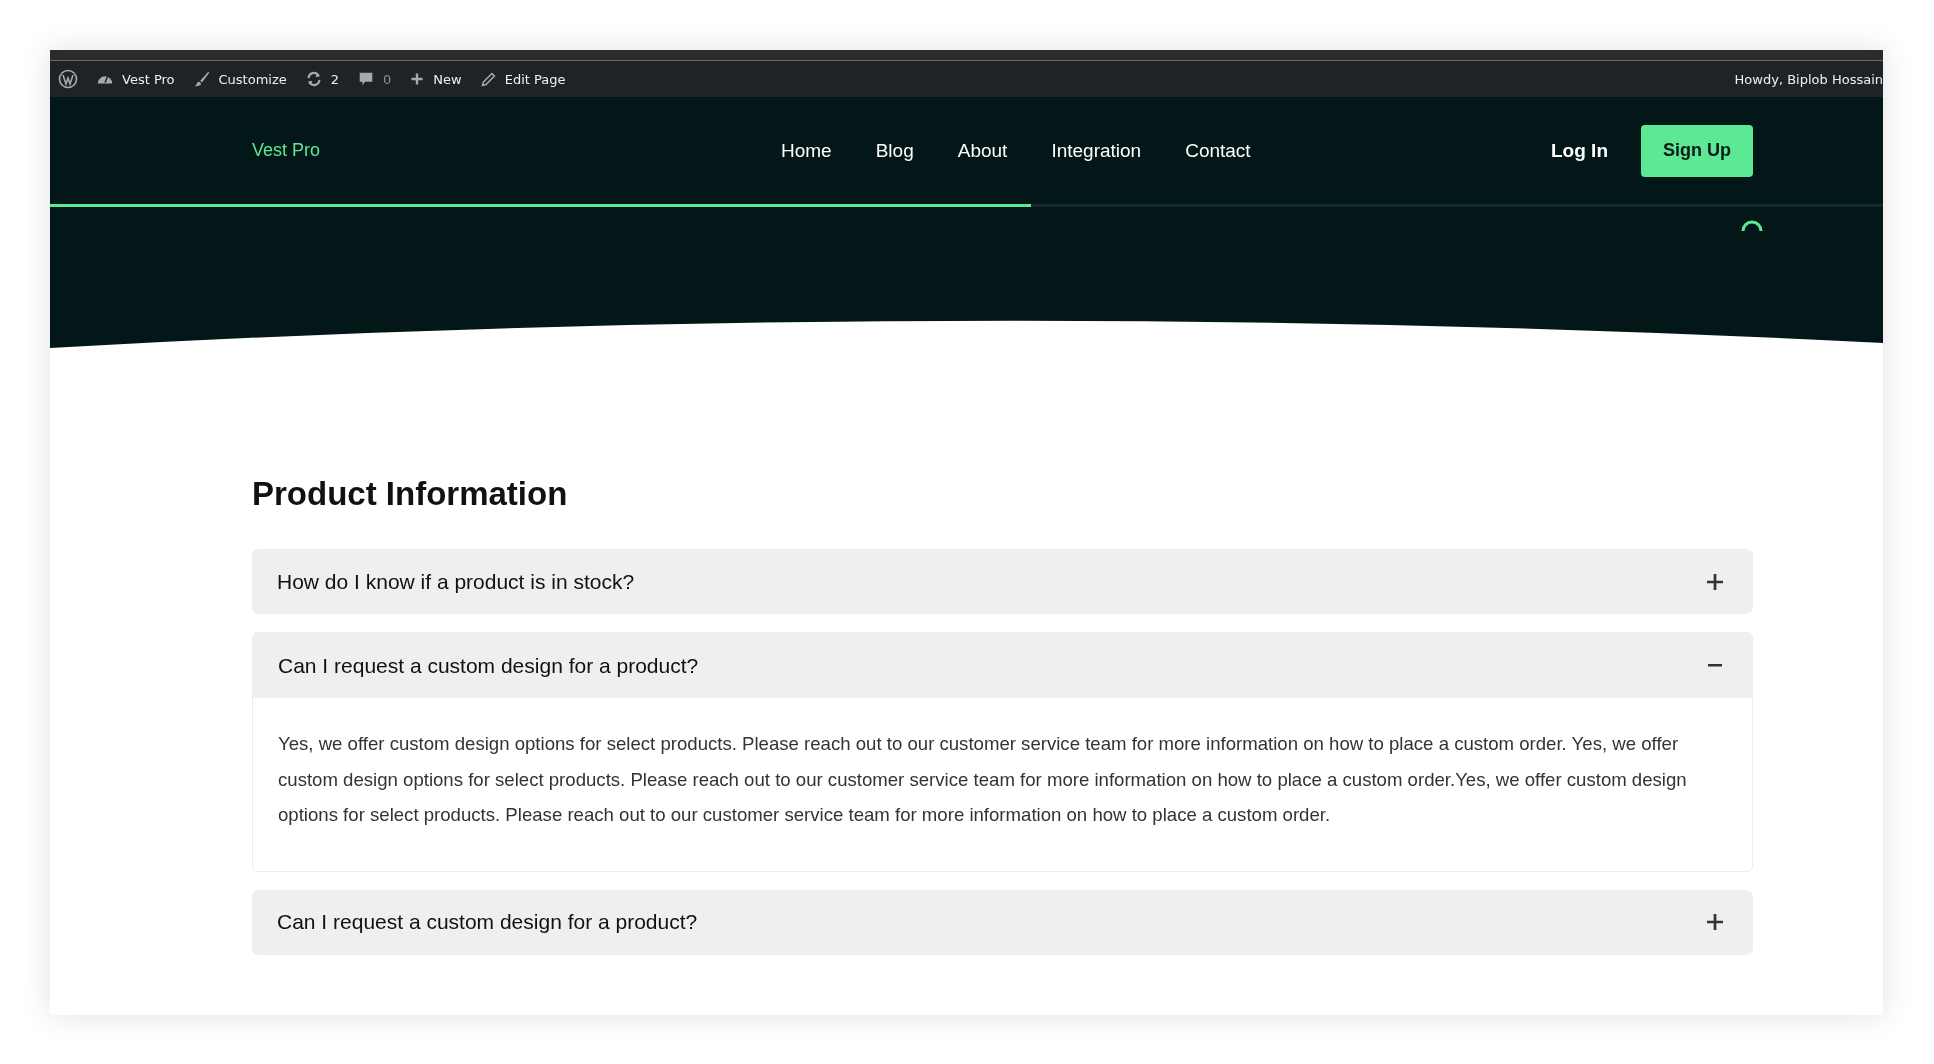  Describe the element at coordinates (1697, 150) in the screenshot. I see `signup-button: Sign Up` at that location.